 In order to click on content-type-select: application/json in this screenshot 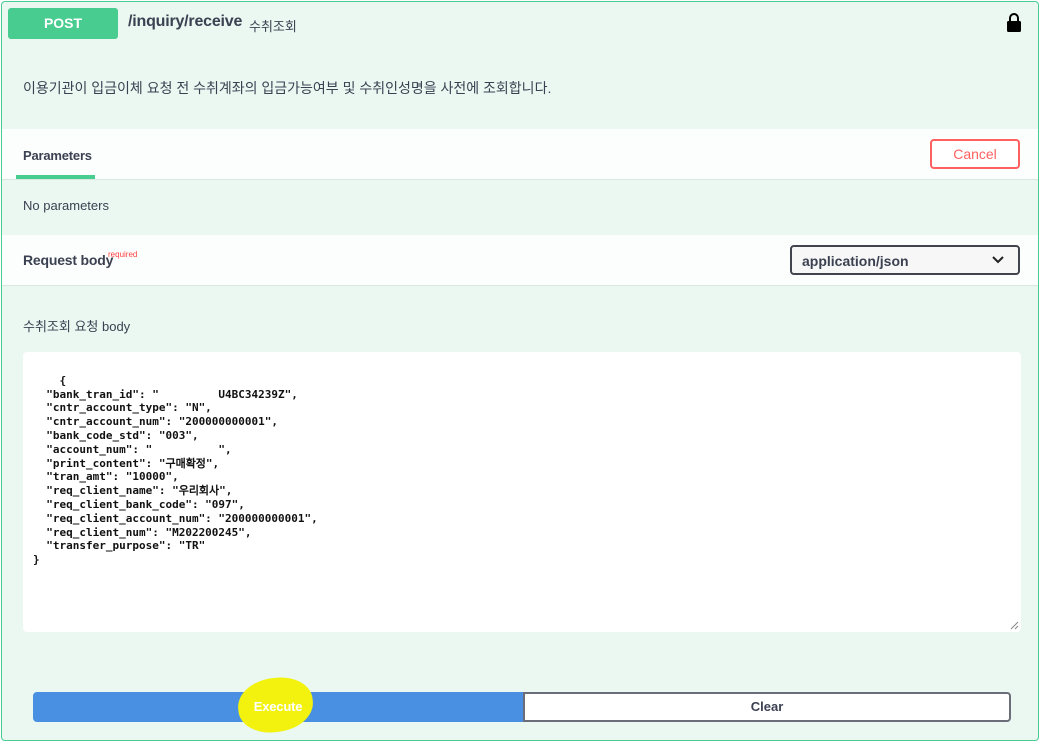, I will do `click(905, 260)`.